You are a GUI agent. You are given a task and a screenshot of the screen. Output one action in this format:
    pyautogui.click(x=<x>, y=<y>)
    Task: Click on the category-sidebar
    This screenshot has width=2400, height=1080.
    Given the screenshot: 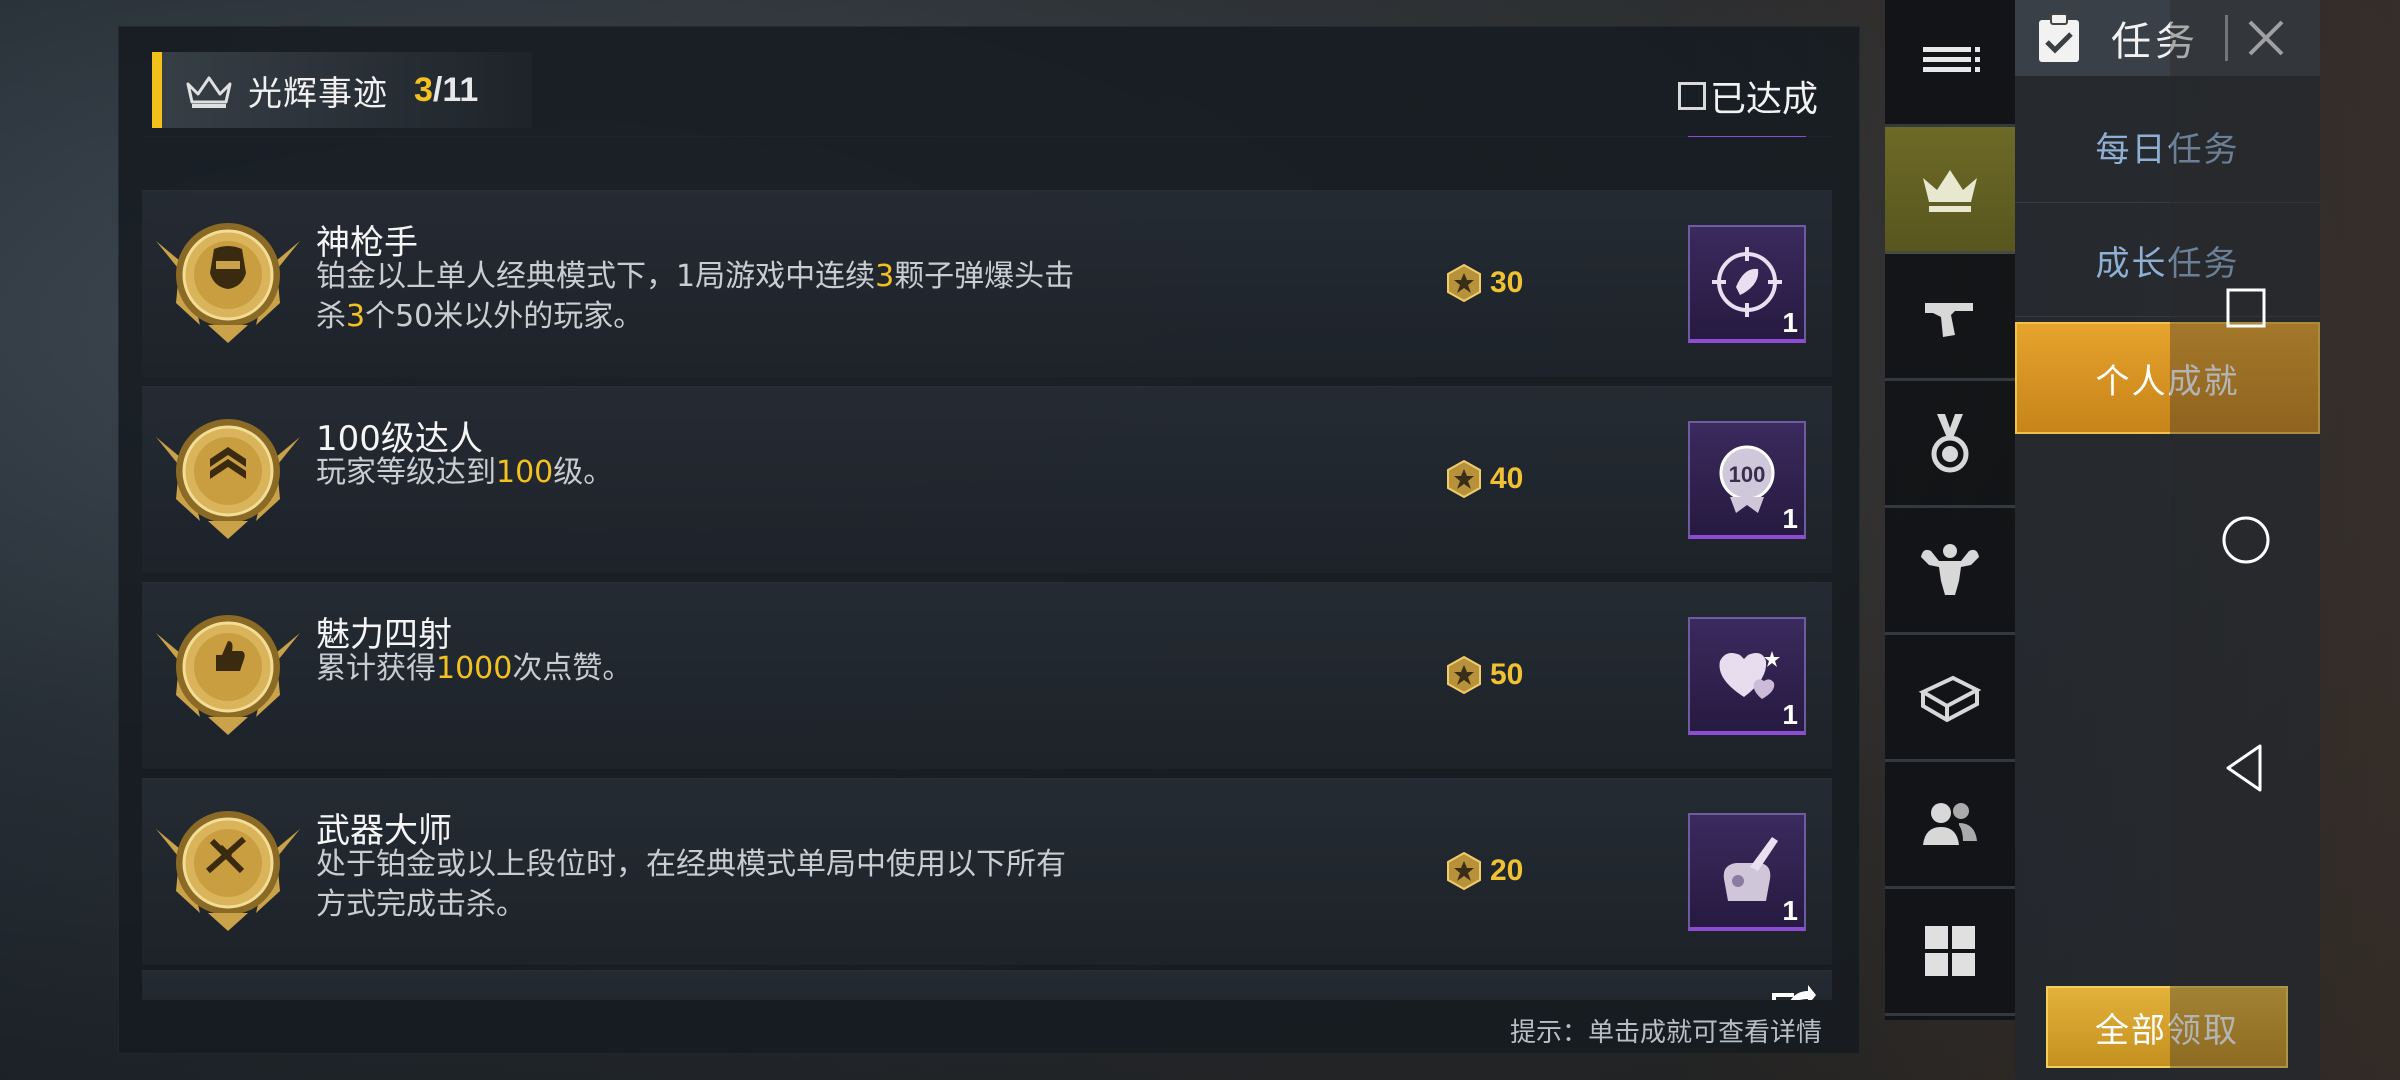 What is the action you would take?
    pyautogui.click(x=1950, y=510)
    